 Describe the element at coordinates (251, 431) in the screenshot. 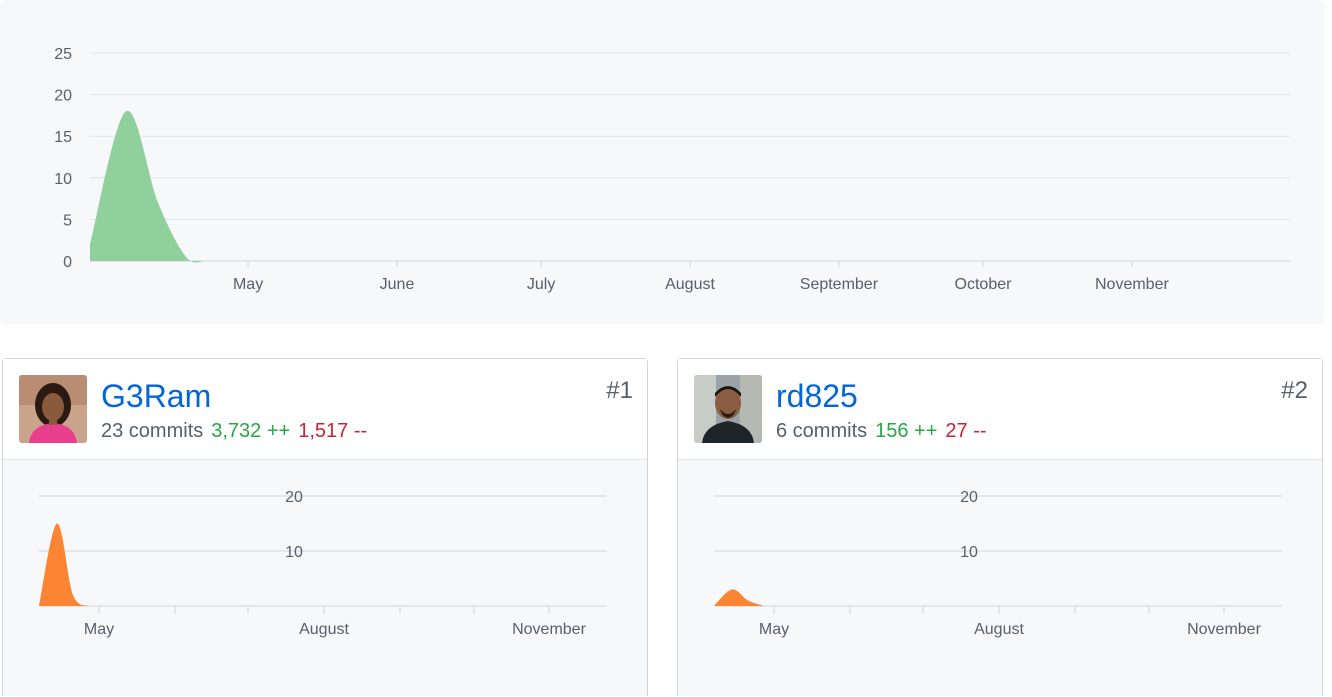

I see `additions-count: 3,732 ++` at that location.